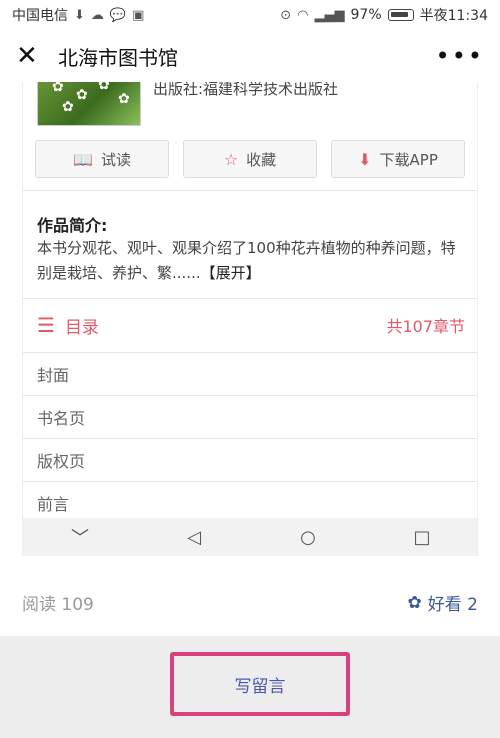 The image size is (500, 738). What do you see at coordinates (250, 373) in the screenshot?
I see `toc-item-cover: 封面` at bounding box center [250, 373].